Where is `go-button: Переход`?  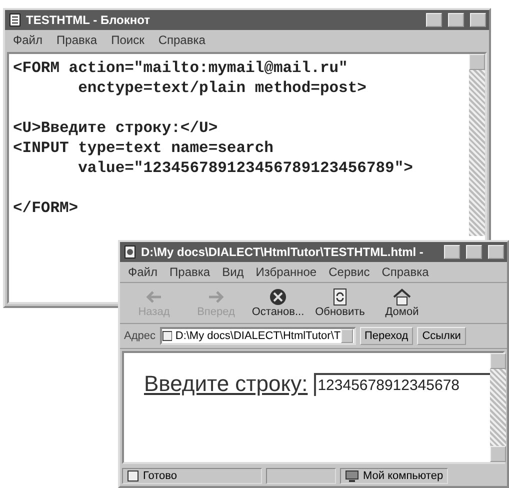 go-button: Переход is located at coordinates (387, 336).